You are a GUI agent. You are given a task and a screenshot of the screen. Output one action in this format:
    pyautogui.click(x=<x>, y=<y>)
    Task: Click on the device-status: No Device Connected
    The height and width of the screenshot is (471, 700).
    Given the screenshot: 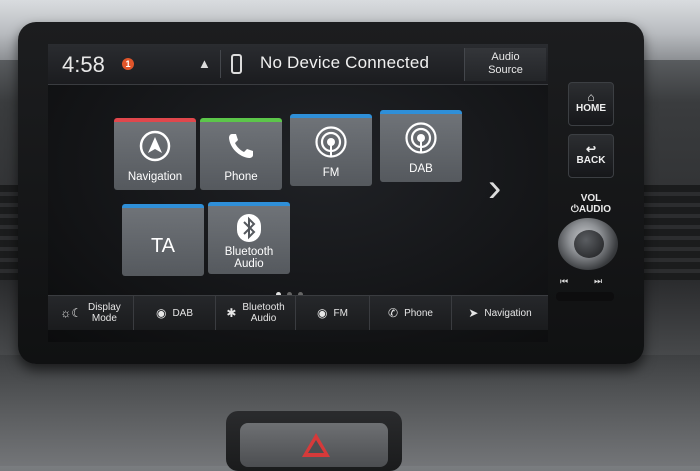 What is the action you would take?
    pyautogui.click(x=344, y=63)
    